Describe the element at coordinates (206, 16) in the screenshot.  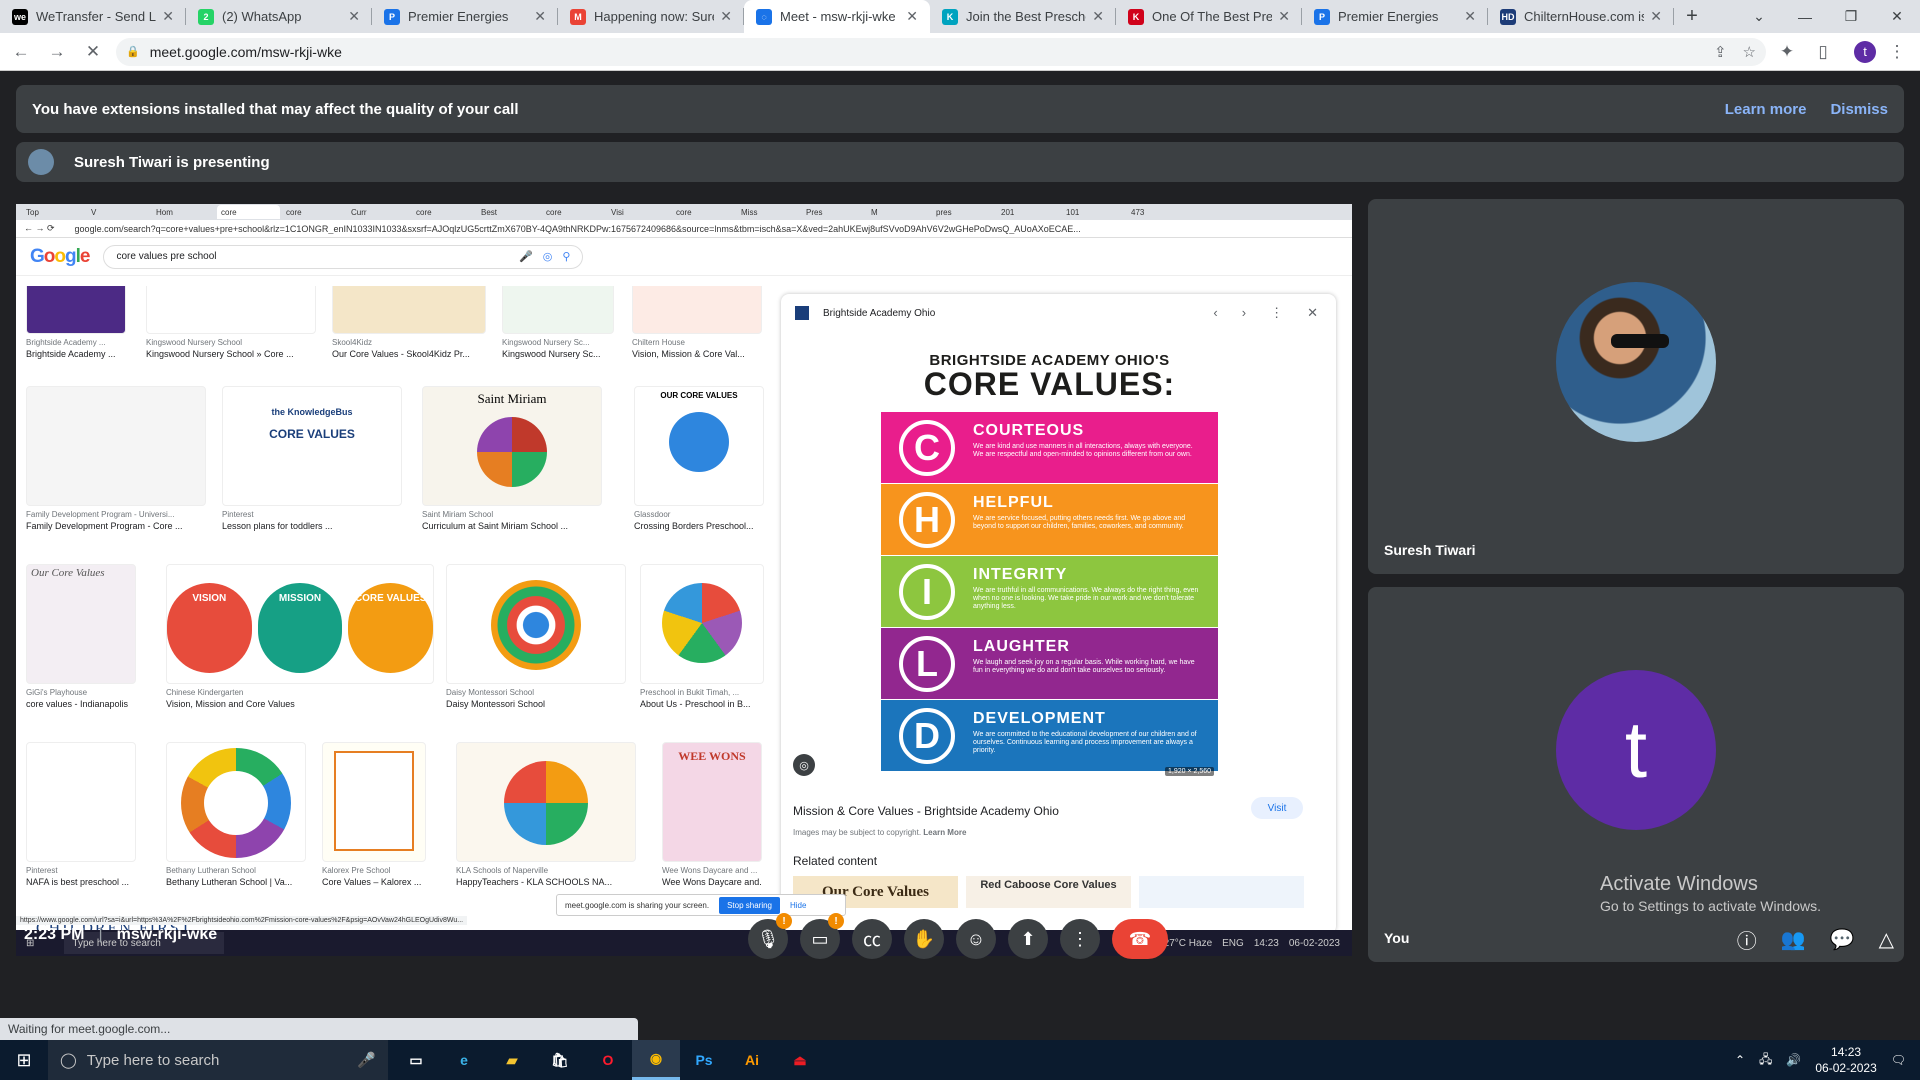
I see `whatsapp-icon: 2` at that location.